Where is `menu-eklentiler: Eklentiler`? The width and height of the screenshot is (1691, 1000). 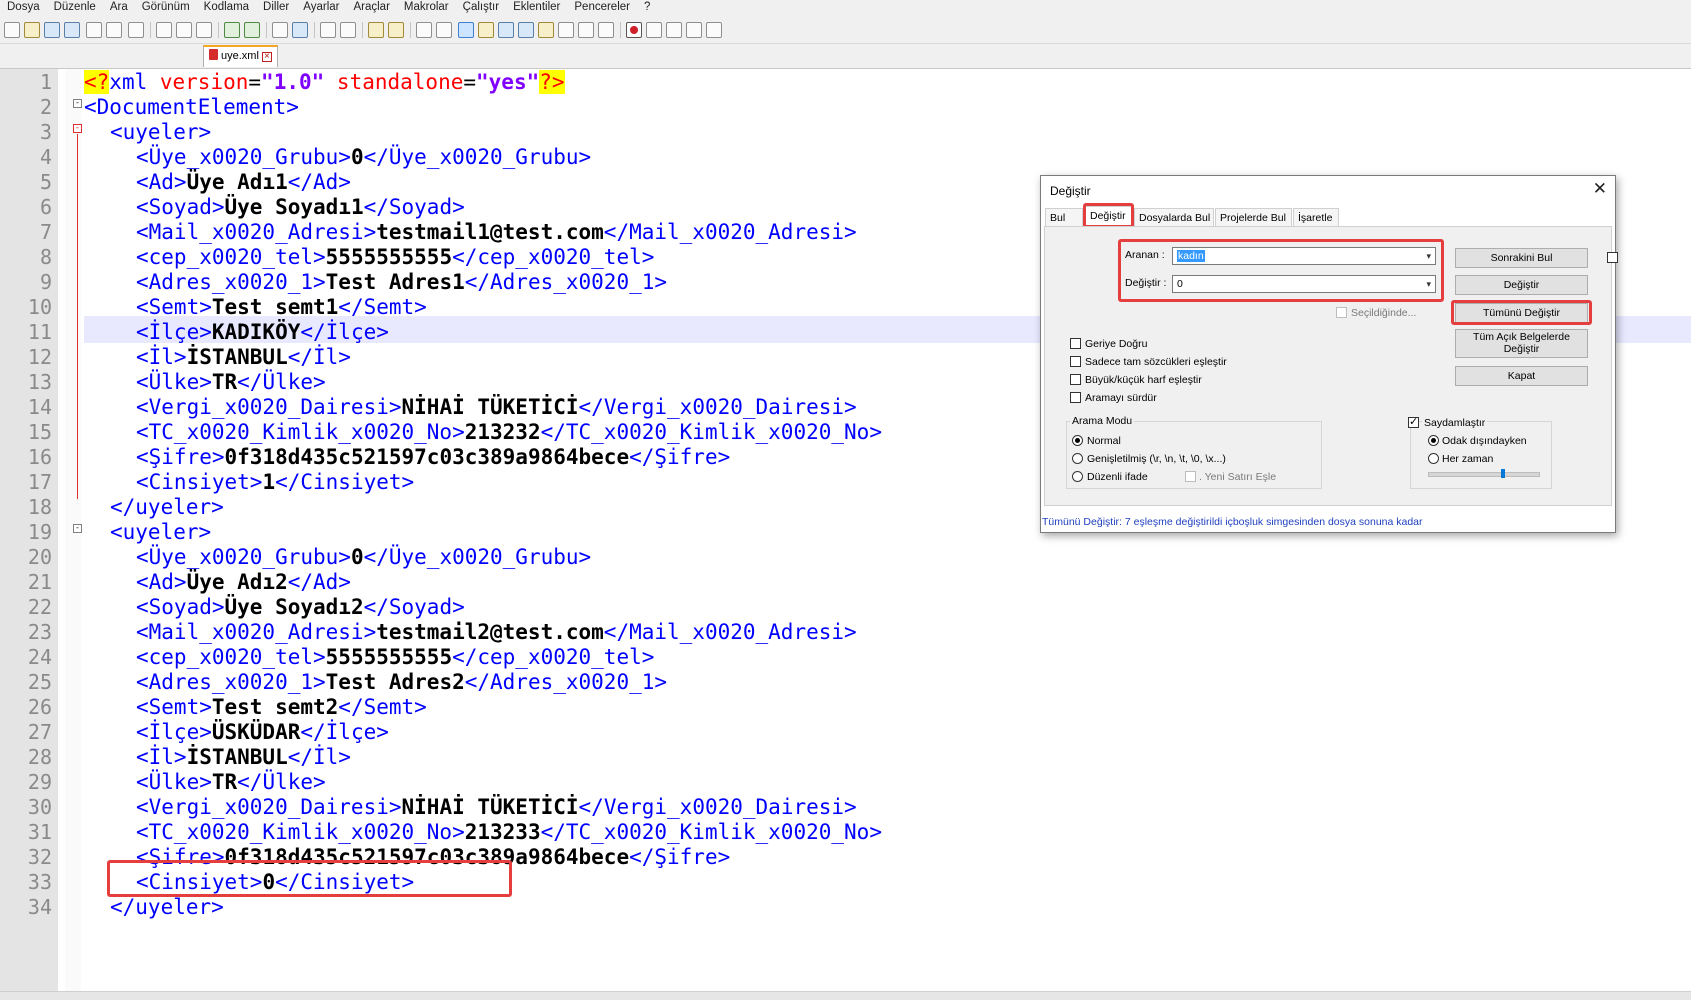 menu-eklentiler: Eklentiler is located at coordinates (536, 6).